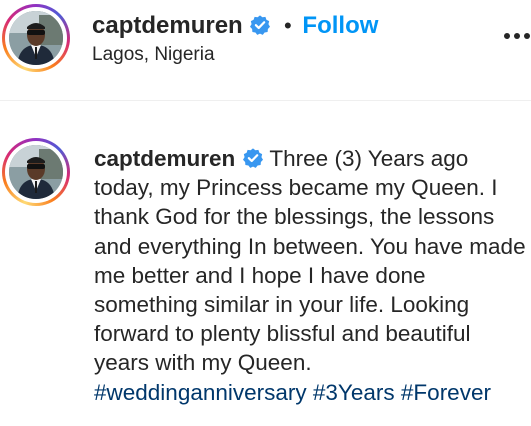 The image size is (531, 426). I want to click on hashtag-link: #weddinganniversary, so click(200, 392).